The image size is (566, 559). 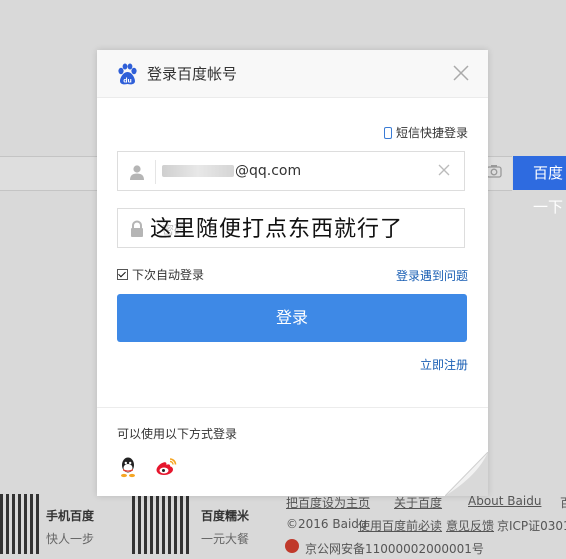 What do you see at coordinates (127, 74) in the screenshot?
I see `baidu-paw-logo-icon: du` at bounding box center [127, 74].